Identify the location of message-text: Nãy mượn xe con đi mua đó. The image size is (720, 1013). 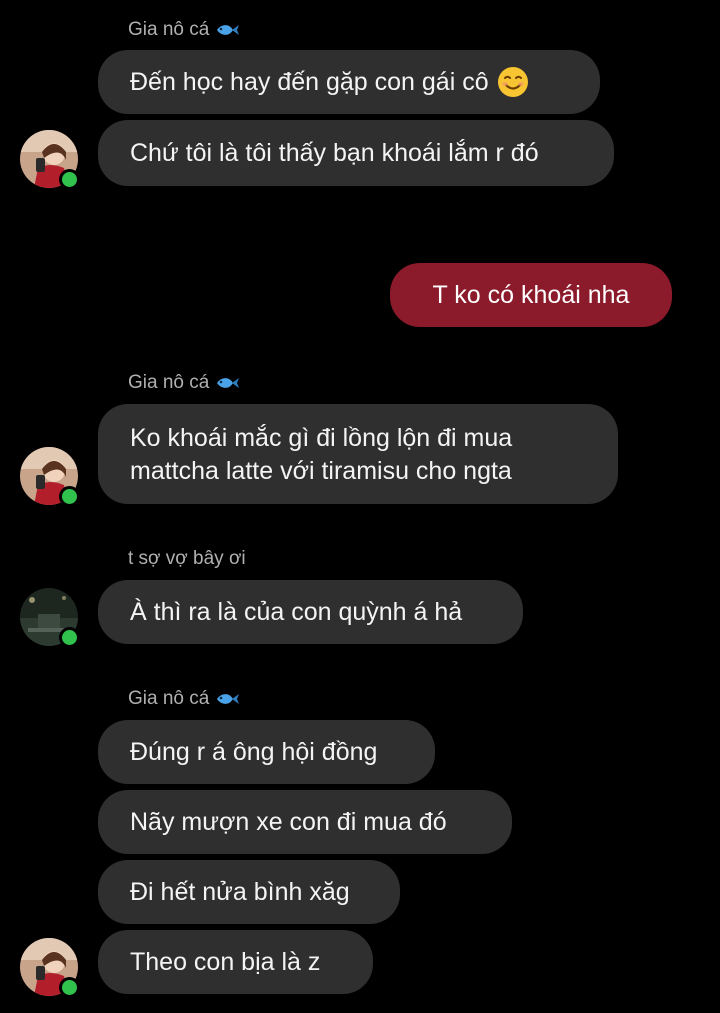
(288, 821).